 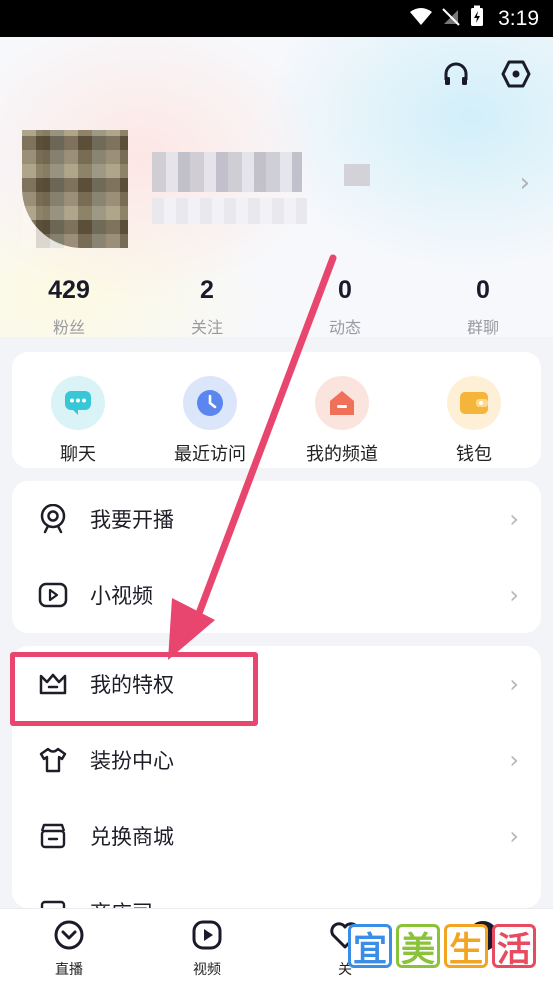 What do you see at coordinates (442, 947) in the screenshot?
I see `watermark-logo: 宜 美 生 活` at bounding box center [442, 947].